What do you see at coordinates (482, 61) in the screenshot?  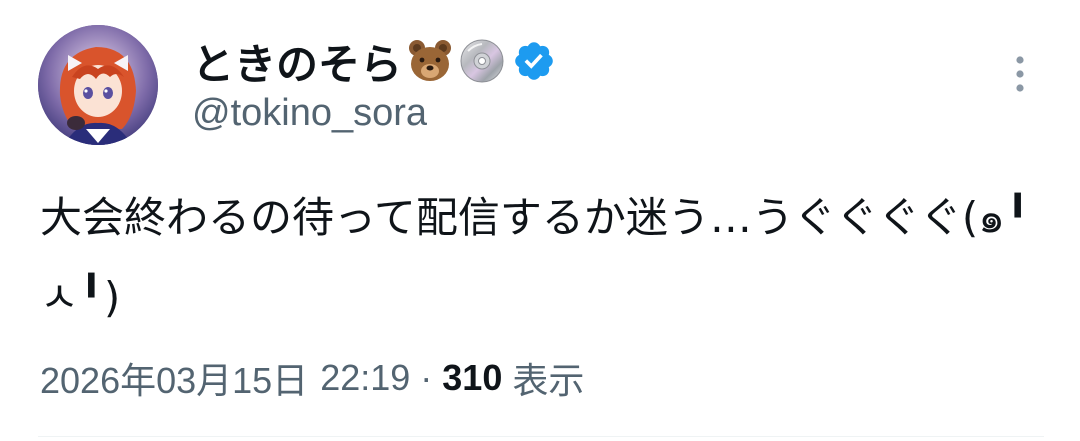 I see `dvd-disc-icon` at bounding box center [482, 61].